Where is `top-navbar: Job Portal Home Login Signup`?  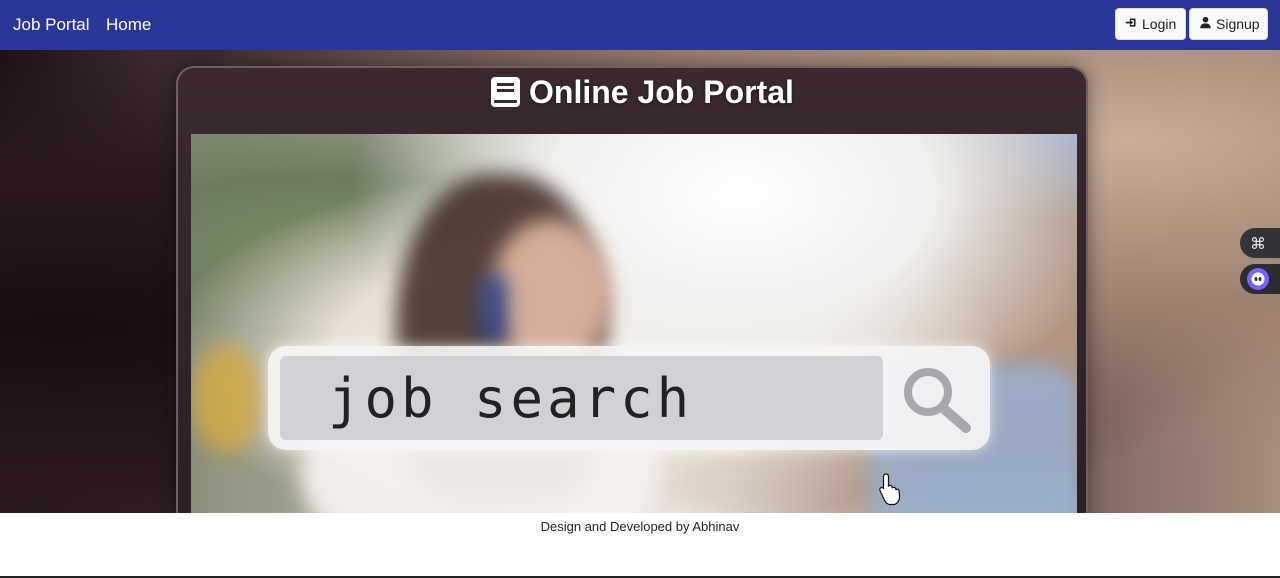
top-navbar: Job Portal Home Login Signup is located at coordinates (640, 25).